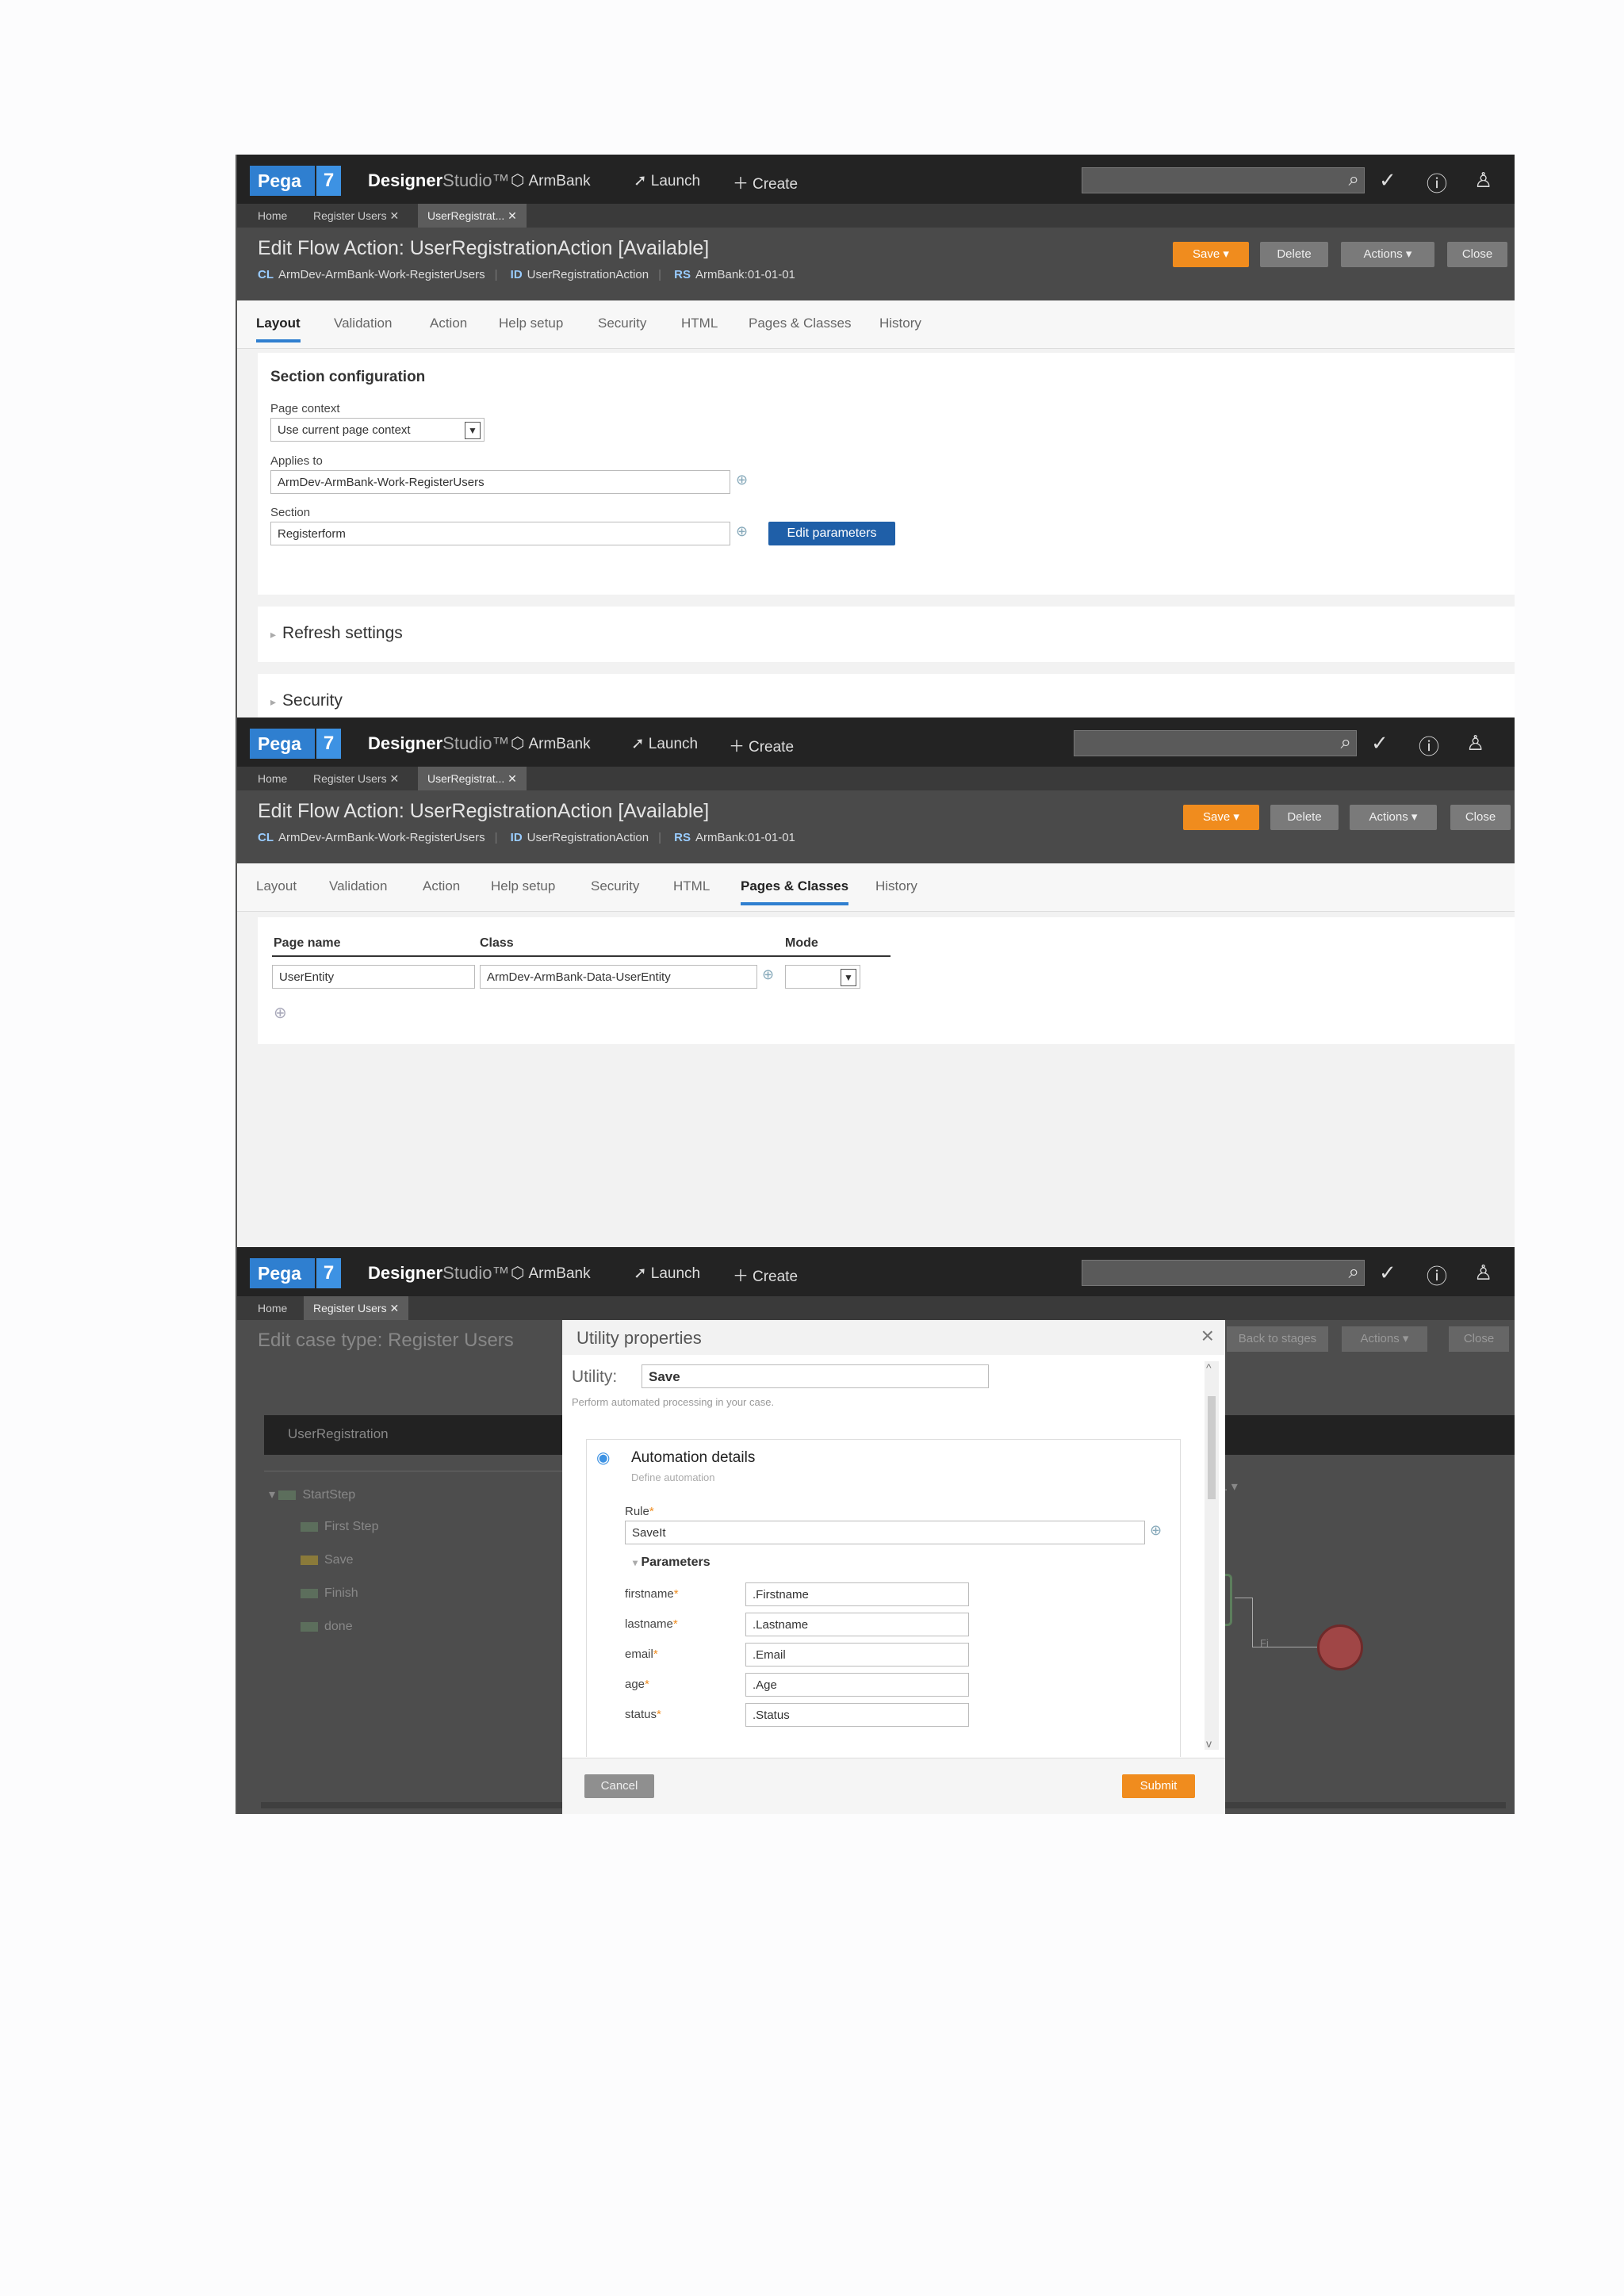 This screenshot has width=1624, height=2296. Describe the element at coordinates (500, 533) in the screenshot. I see `section-input: Registerform` at that location.